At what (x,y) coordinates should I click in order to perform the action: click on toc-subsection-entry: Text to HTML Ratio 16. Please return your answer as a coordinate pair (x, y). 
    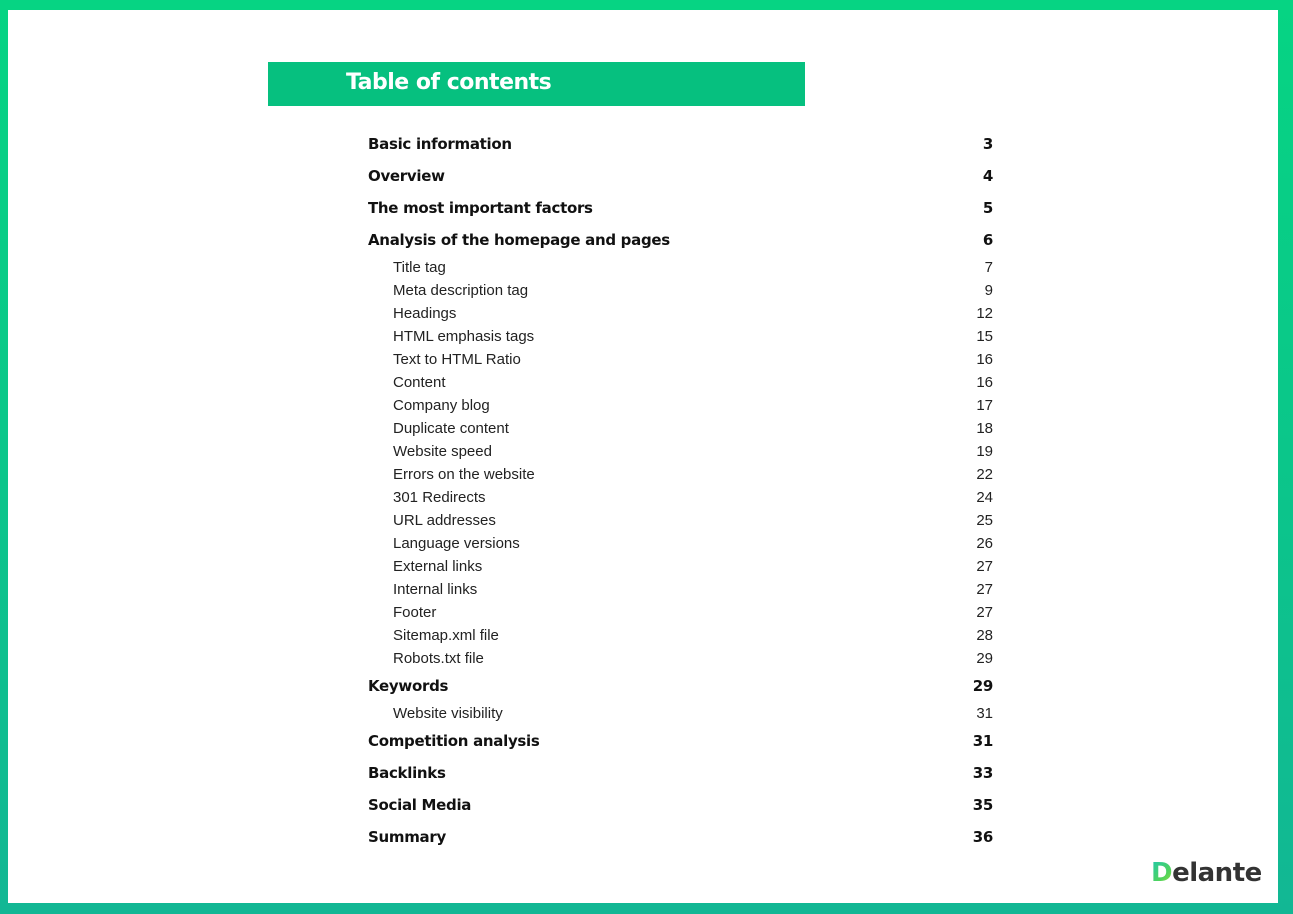
    Looking at the image, I should click on (680, 359).